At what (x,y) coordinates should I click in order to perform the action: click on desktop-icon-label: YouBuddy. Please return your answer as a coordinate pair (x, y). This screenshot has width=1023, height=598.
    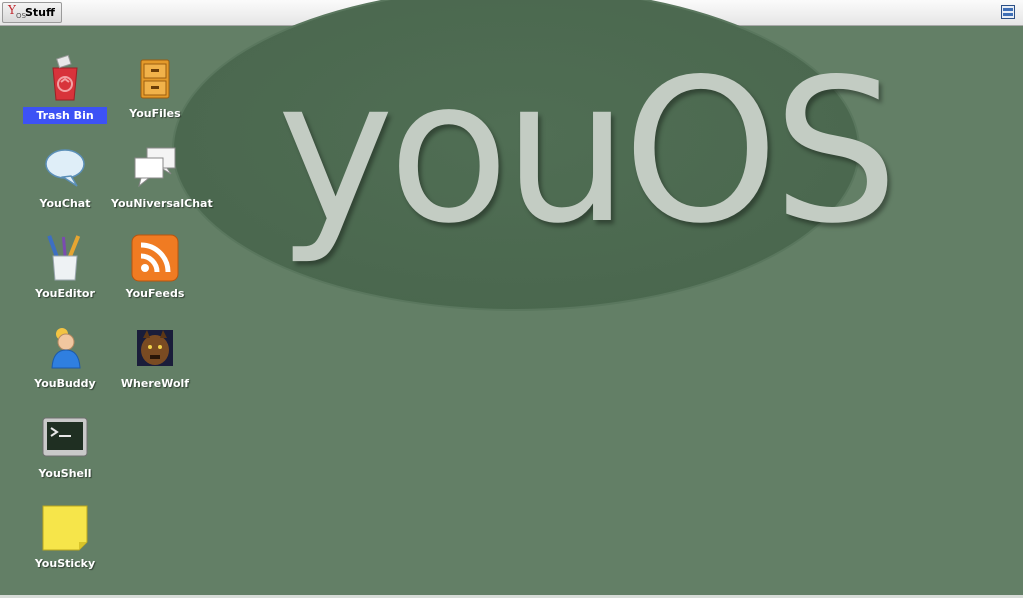
    Looking at the image, I should click on (65, 383).